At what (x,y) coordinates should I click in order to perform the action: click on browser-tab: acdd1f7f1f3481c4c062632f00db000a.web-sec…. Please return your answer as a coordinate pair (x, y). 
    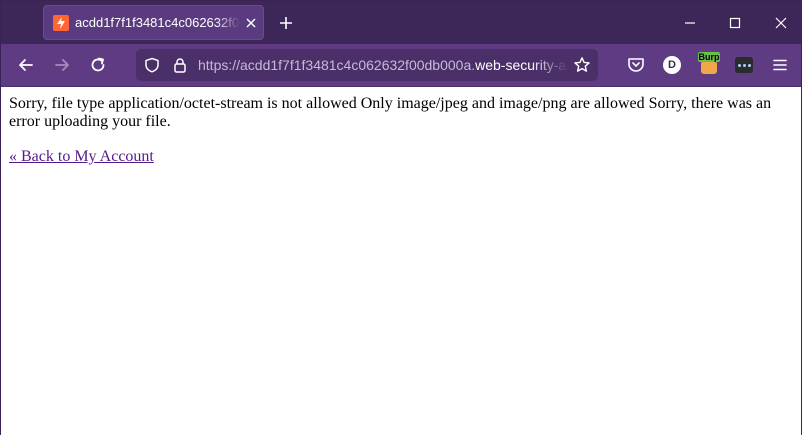
    Looking at the image, I should click on (153, 22).